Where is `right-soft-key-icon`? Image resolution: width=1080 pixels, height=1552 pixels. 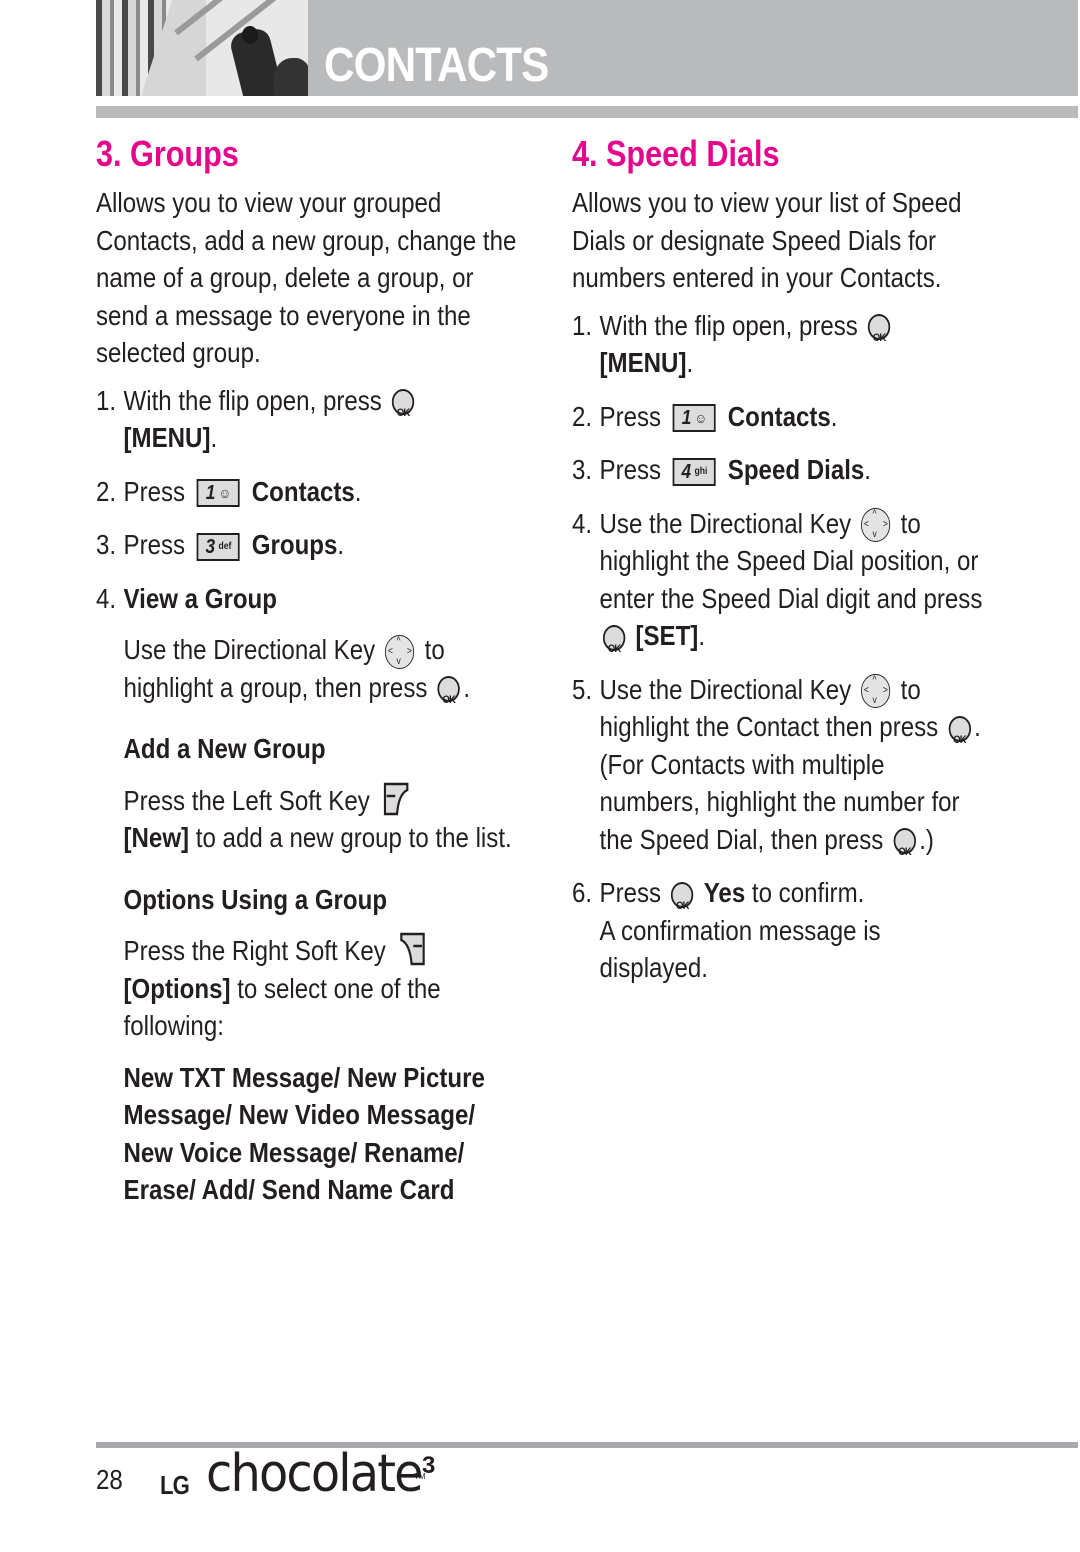
right-soft-key-icon is located at coordinates (412, 949).